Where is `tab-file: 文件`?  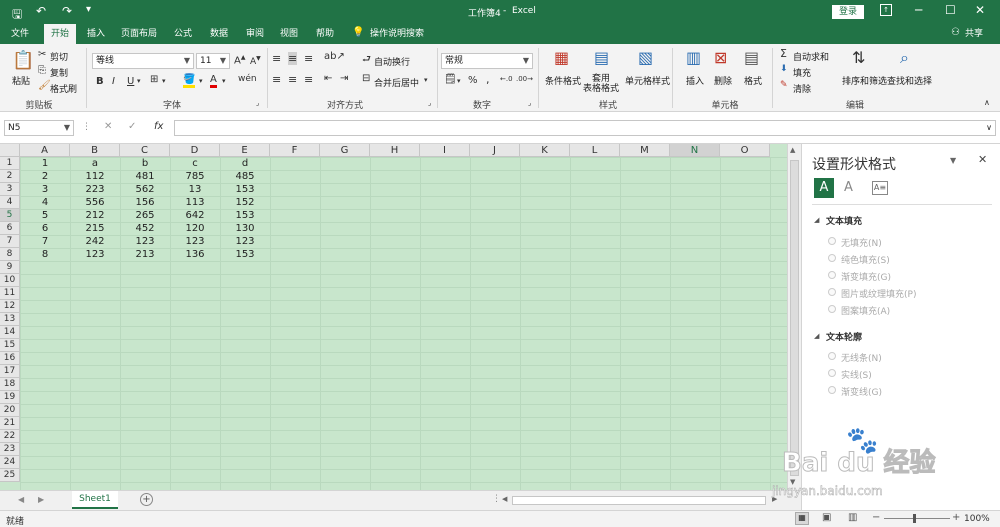
tab-file: 文件 is located at coordinates (20, 34).